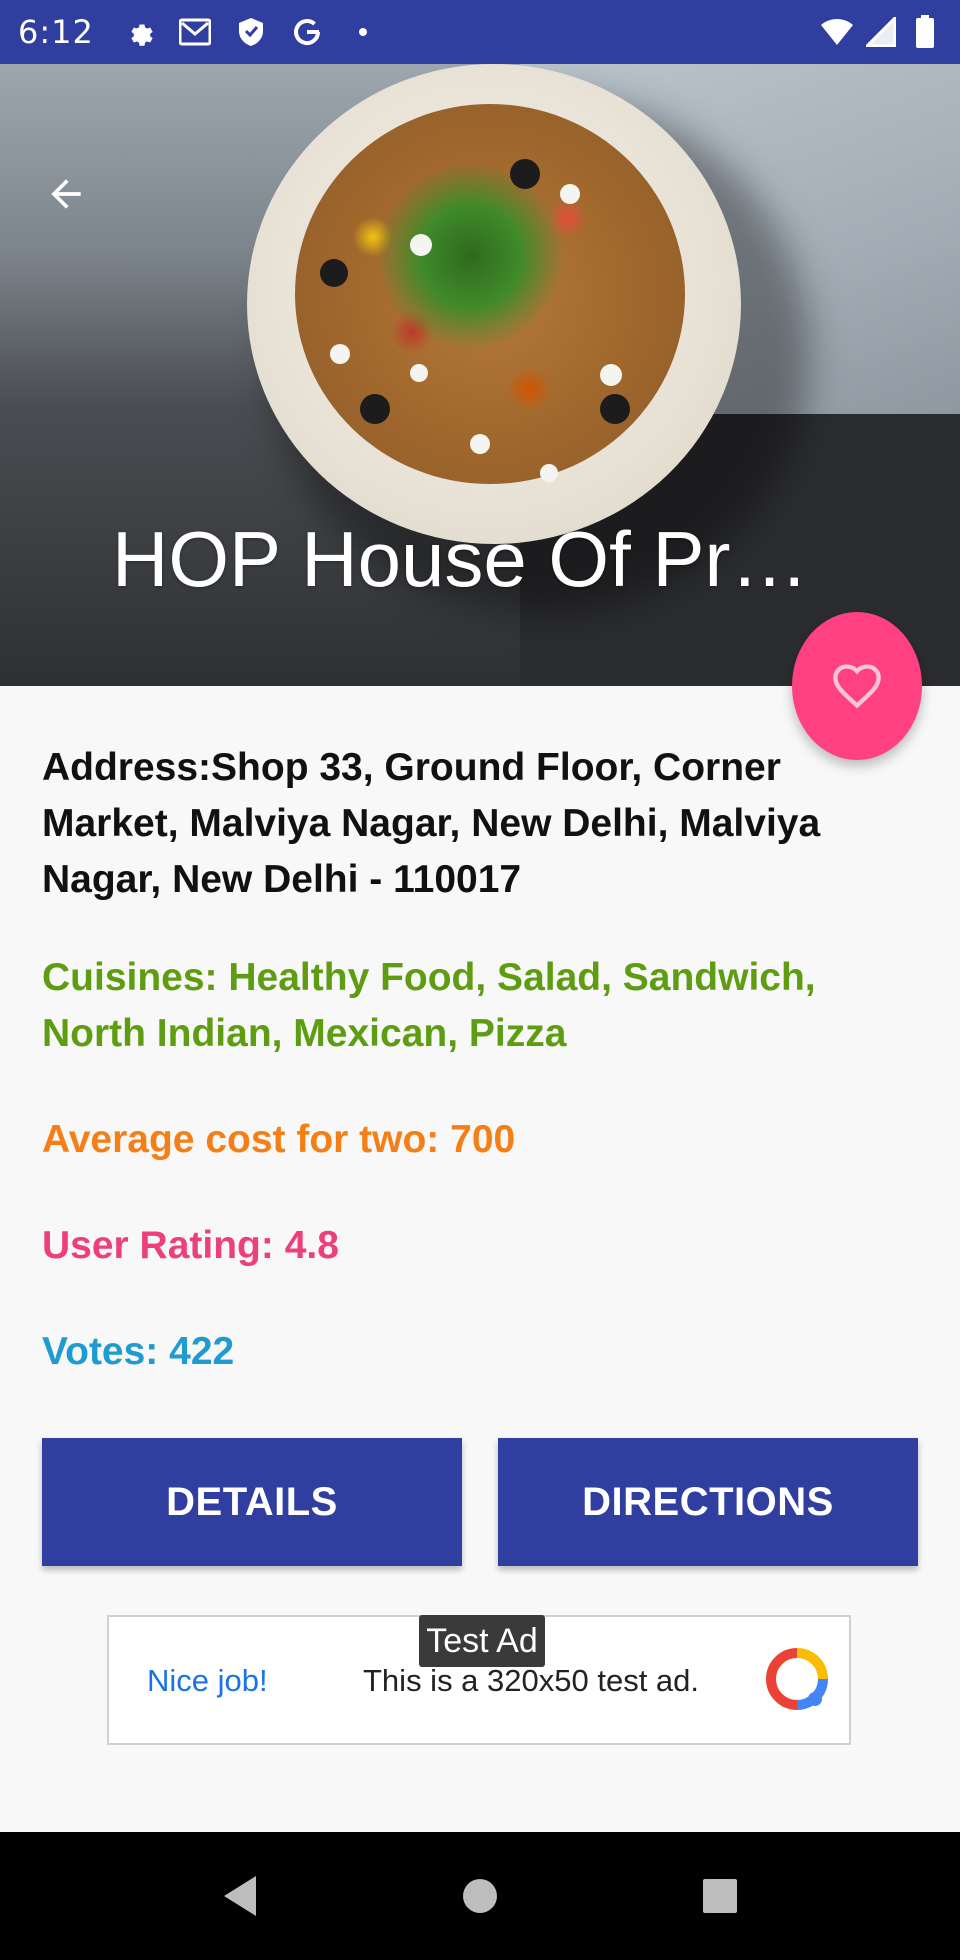 The image size is (960, 1960). Describe the element at coordinates (56, 32) in the screenshot. I see `status-time: 6:12` at that location.